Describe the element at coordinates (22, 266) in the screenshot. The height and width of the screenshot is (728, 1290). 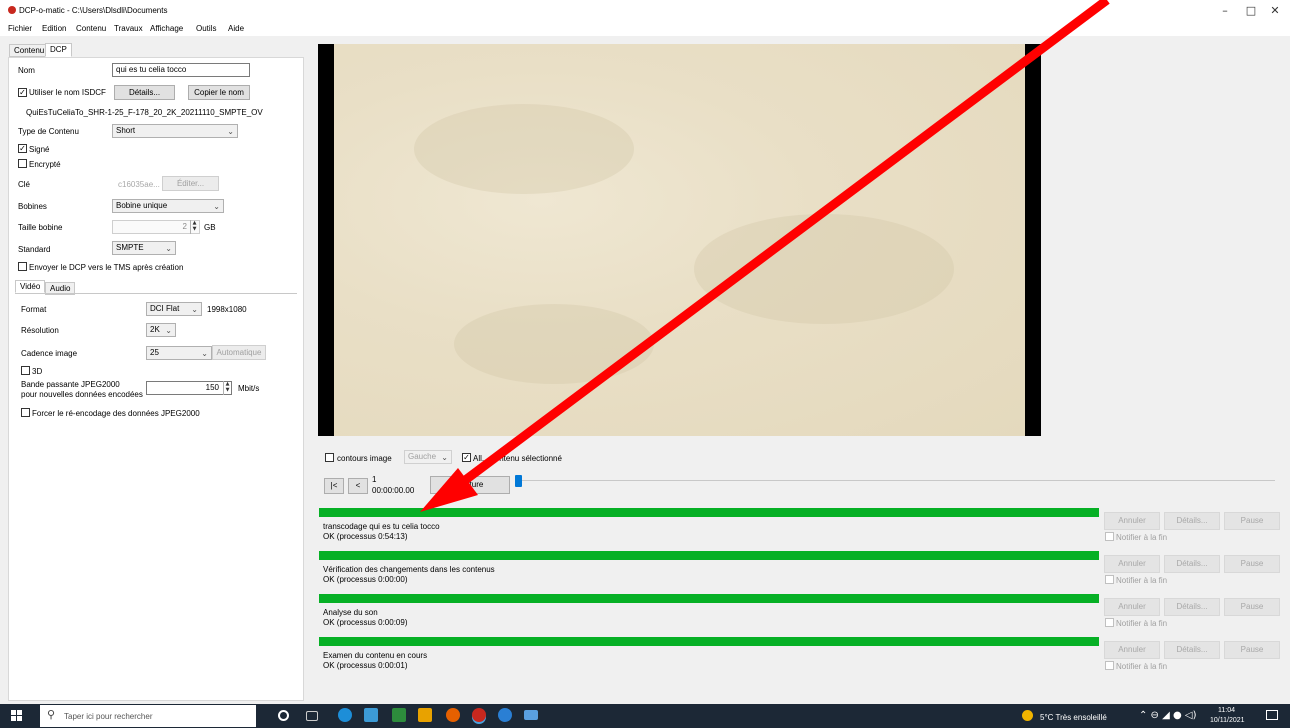
I see `send-tms-checkbox` at that location.